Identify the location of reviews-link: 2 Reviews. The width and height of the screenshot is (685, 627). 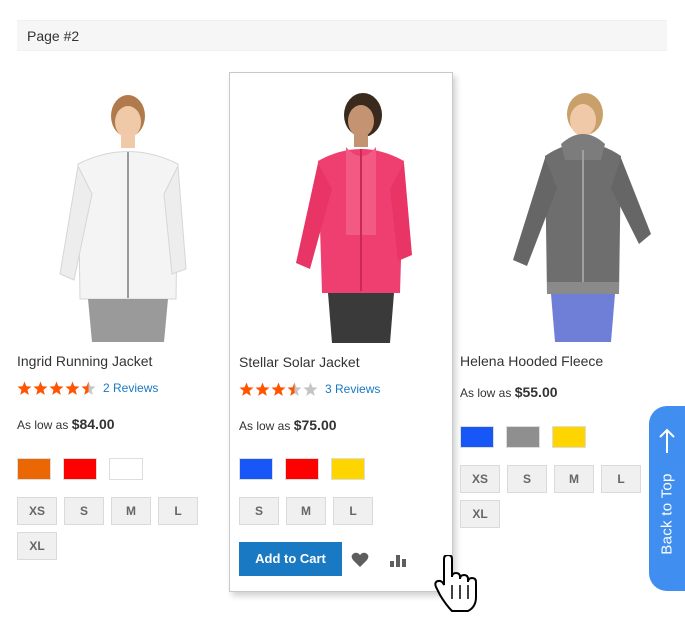
(130, 388).